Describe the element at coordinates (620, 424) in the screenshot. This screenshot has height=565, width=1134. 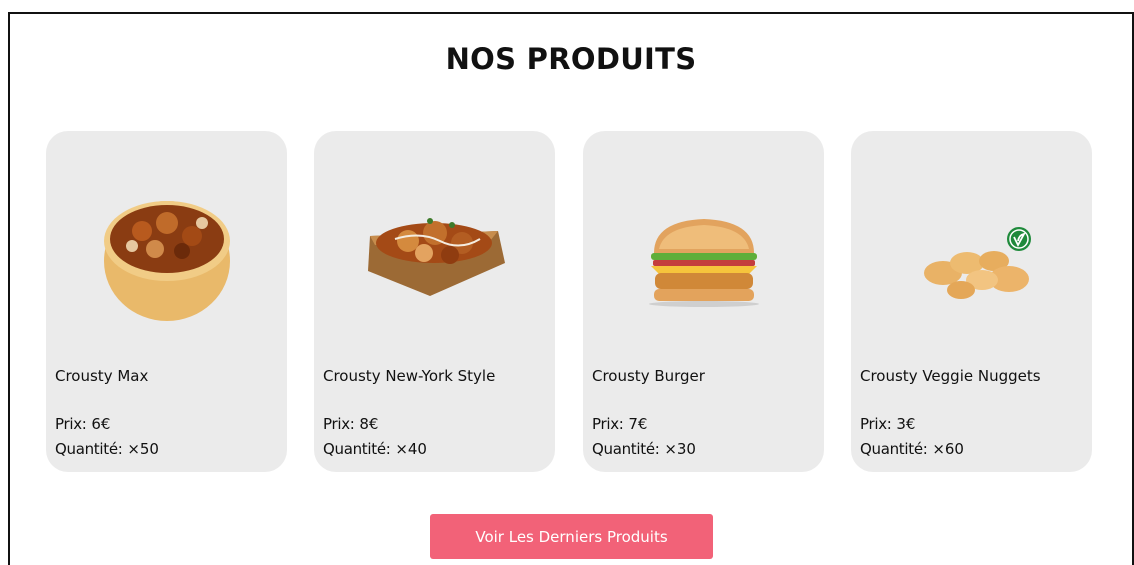
I see `product-price: Prix: 7€` at that location.